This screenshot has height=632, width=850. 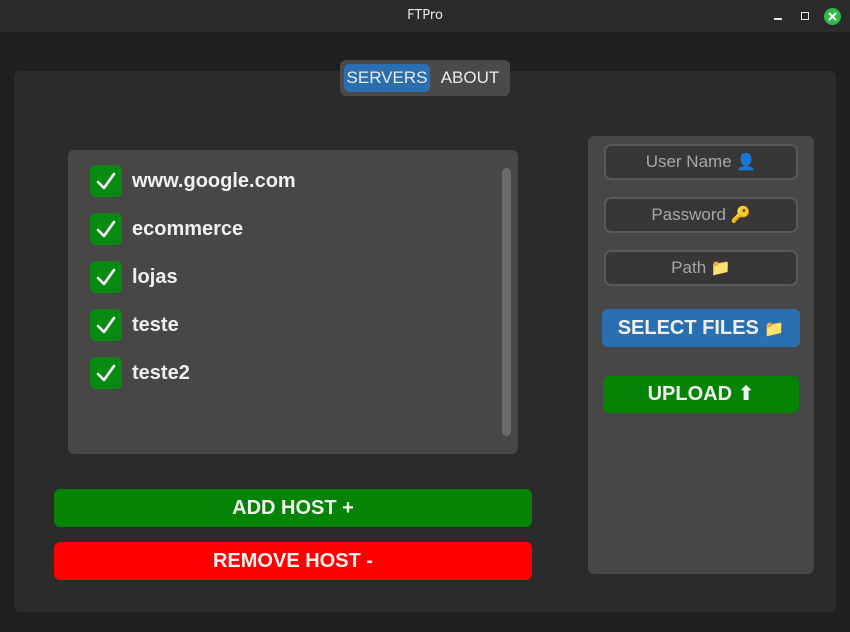 I want to click on window-title: FTPro, so click(x=425, y=15).